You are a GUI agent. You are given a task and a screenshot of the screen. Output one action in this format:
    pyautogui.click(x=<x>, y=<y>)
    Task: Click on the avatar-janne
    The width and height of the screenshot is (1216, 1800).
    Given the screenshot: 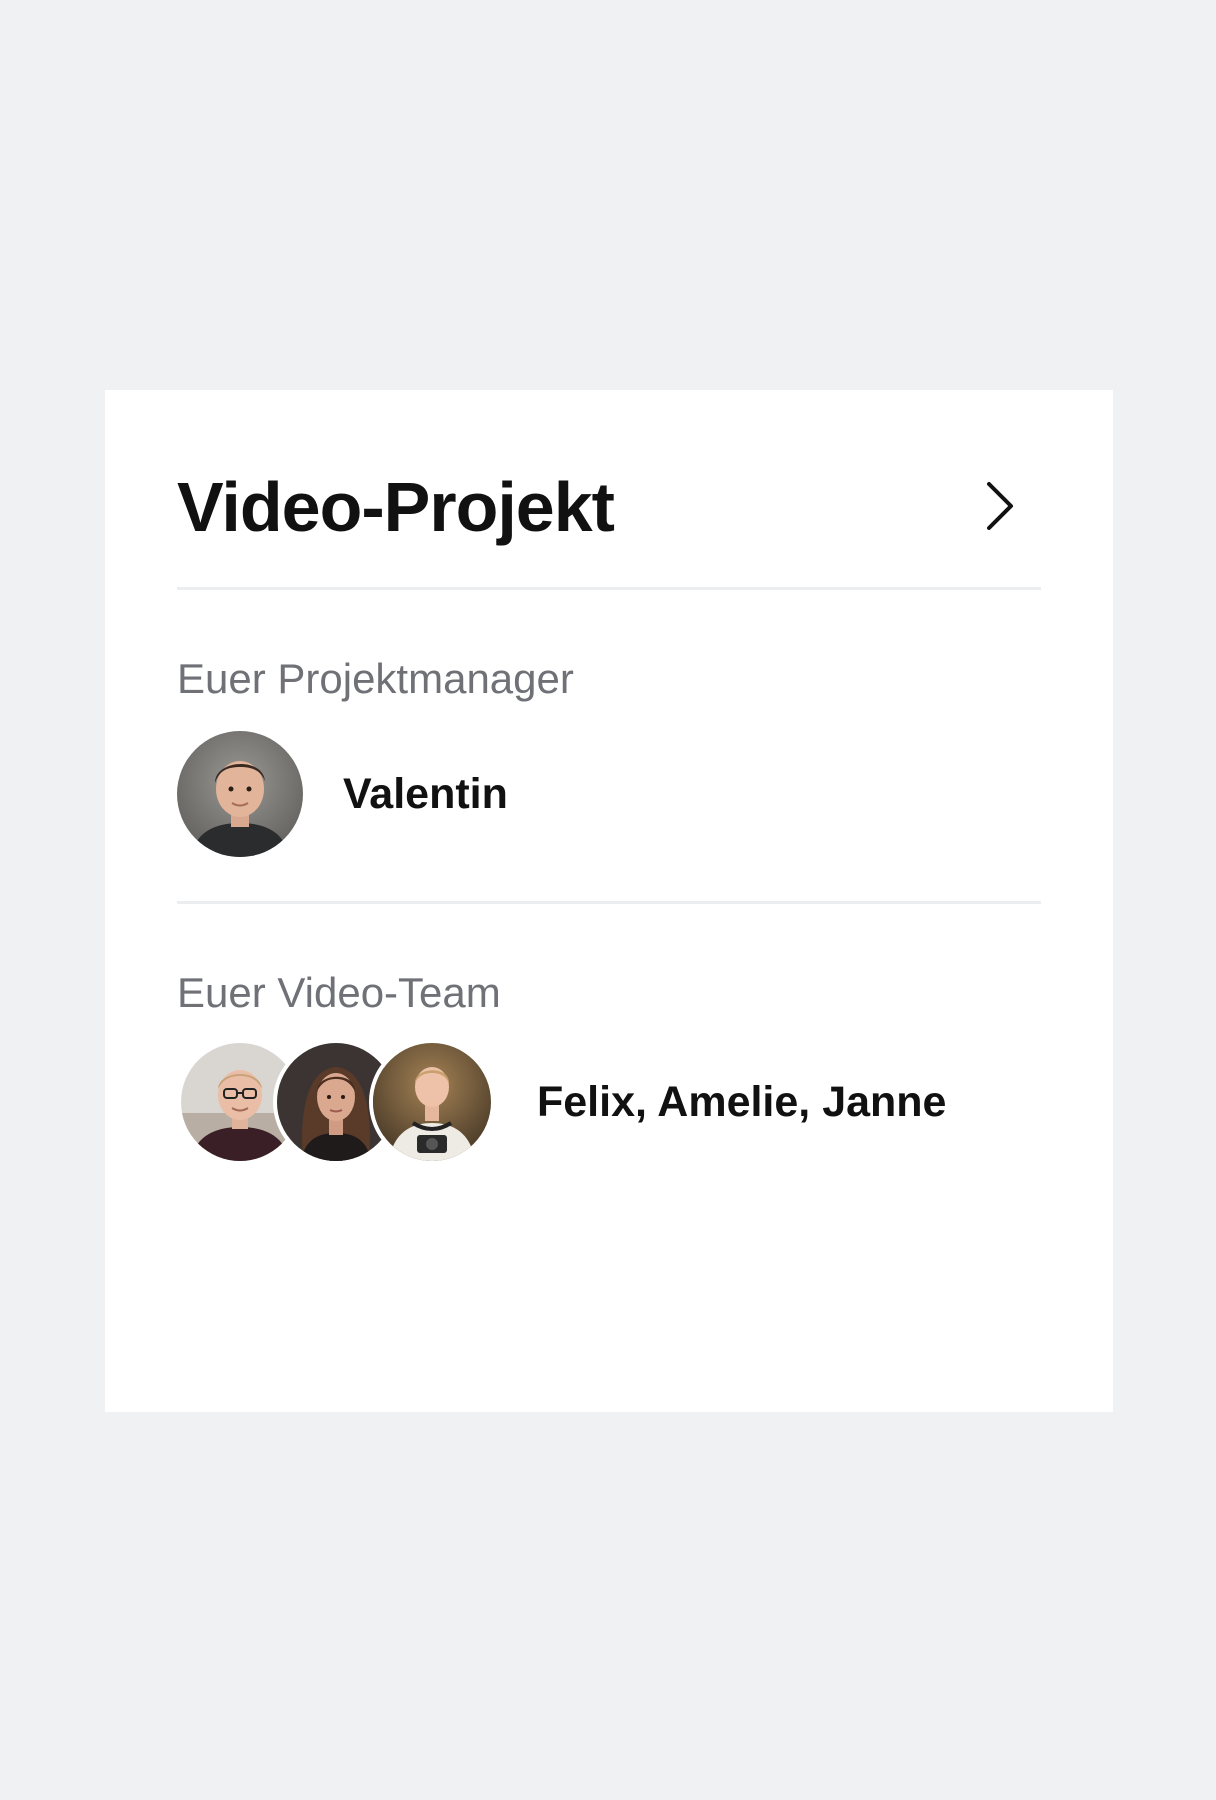 What is the action you would take?
    pyautogui.click(x=432, y=1102)
    